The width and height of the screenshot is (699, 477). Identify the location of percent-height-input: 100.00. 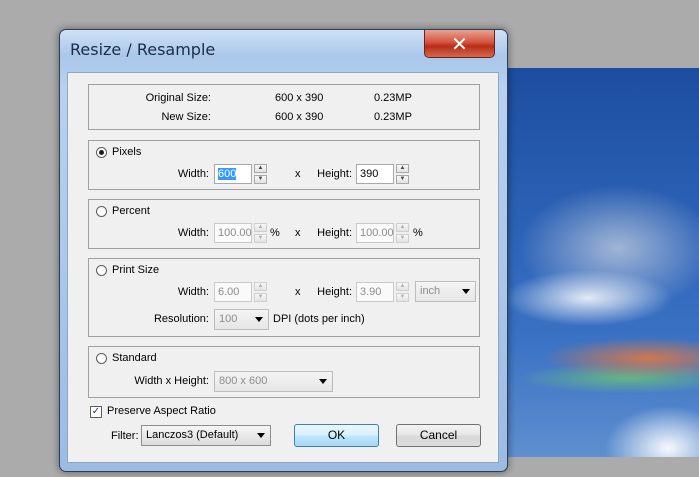
(375, 233).